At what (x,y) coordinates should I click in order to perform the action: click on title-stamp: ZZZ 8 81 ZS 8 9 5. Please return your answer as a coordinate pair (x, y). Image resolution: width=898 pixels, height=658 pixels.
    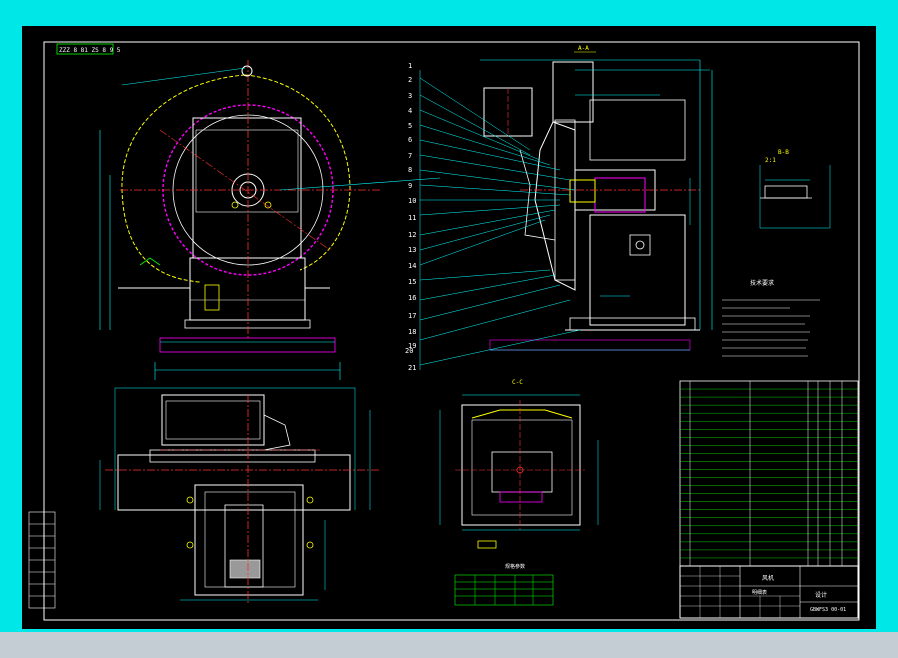
    Looking at the image, I should click on (88, 49).